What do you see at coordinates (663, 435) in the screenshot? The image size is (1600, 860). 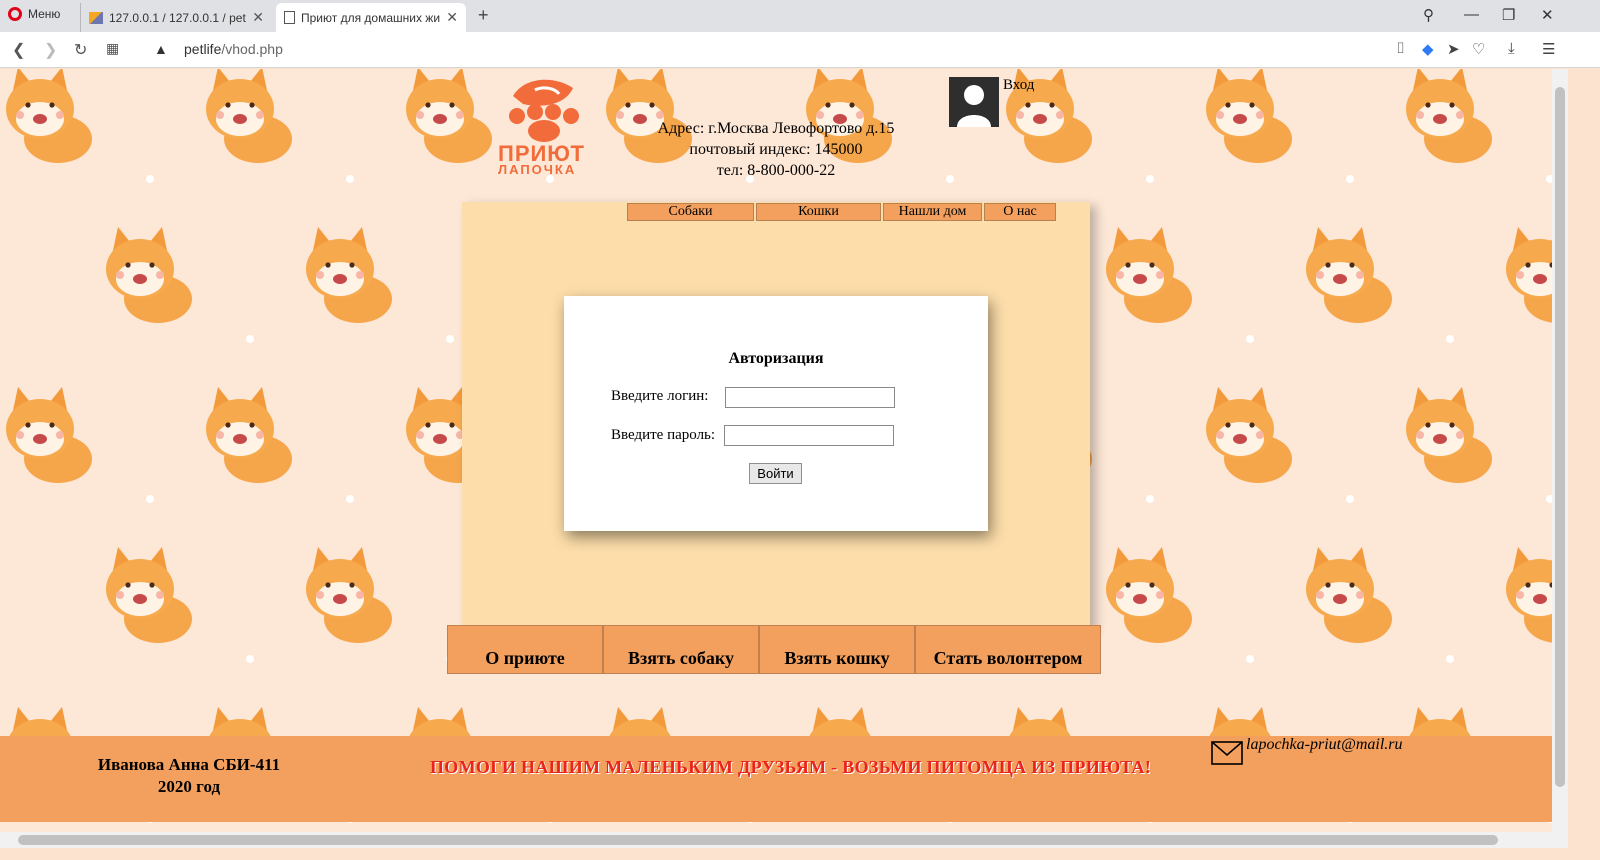 I see `password-label: Введите пароль:` at bounding box center [663, 435].